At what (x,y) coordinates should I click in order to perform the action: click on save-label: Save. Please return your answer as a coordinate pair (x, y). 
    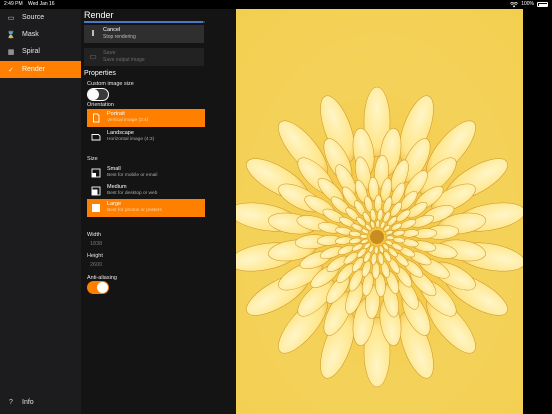
    Looking at the image, I should click on (109, 53).